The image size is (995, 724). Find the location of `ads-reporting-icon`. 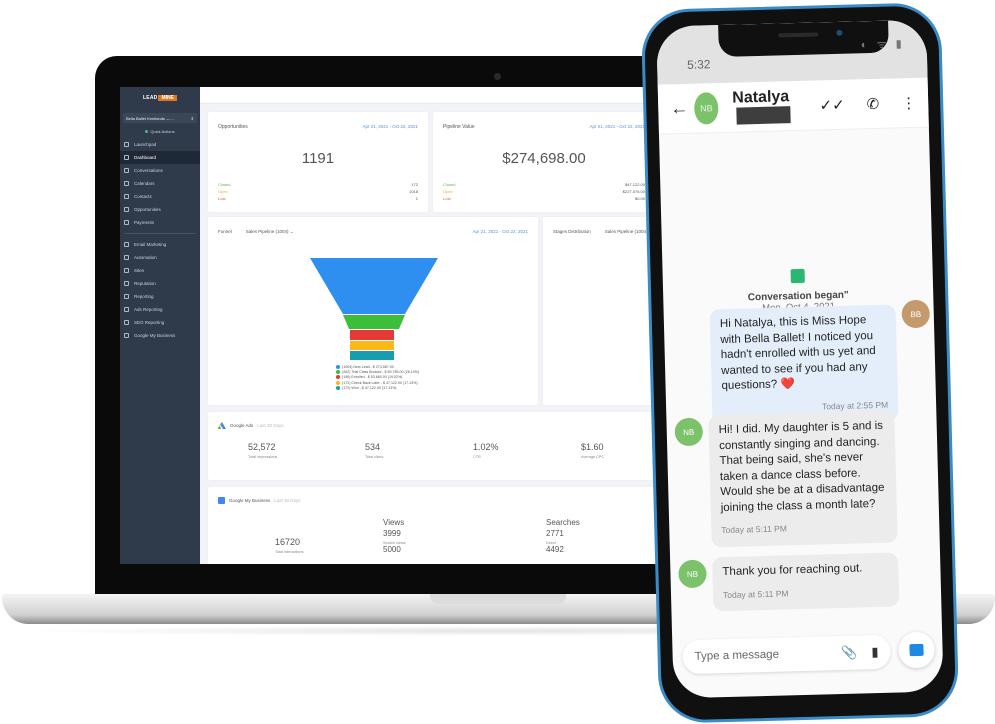

ads-reporting-icon is located at coordinates (126, 309).